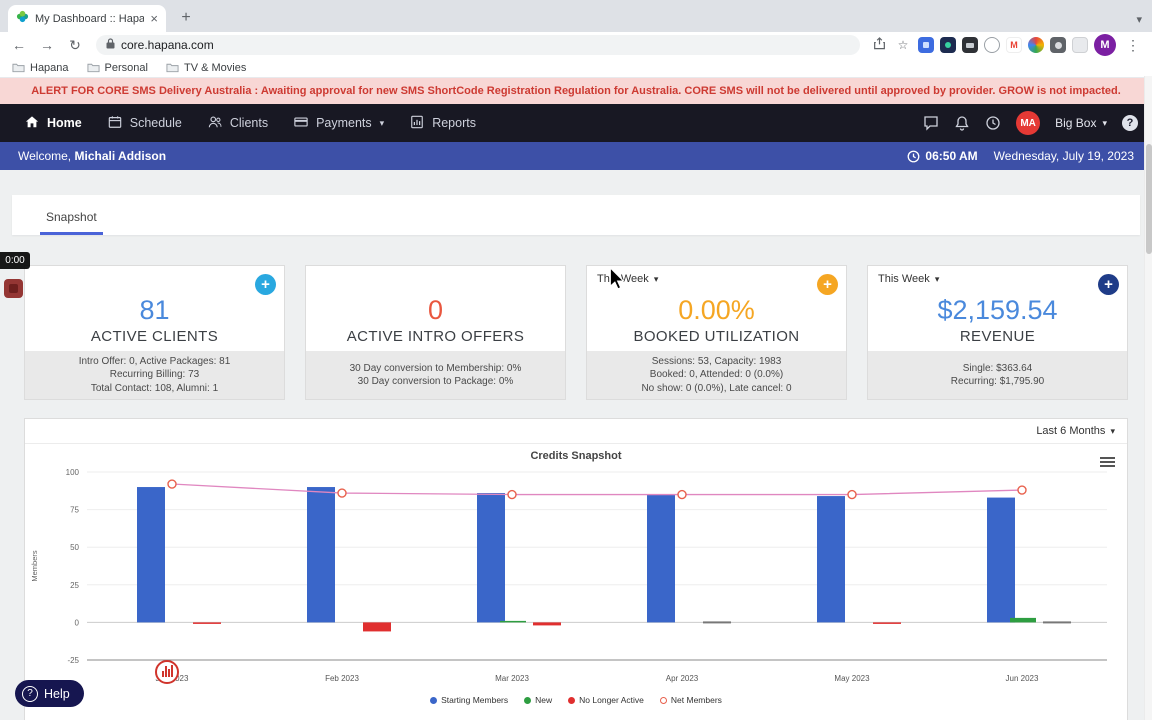 This screenshot has height=720, width=1152. Describe the element at coordinates (339, 123) in the screenshot. I see `nav-item-payments: Payments ▾` at that location.